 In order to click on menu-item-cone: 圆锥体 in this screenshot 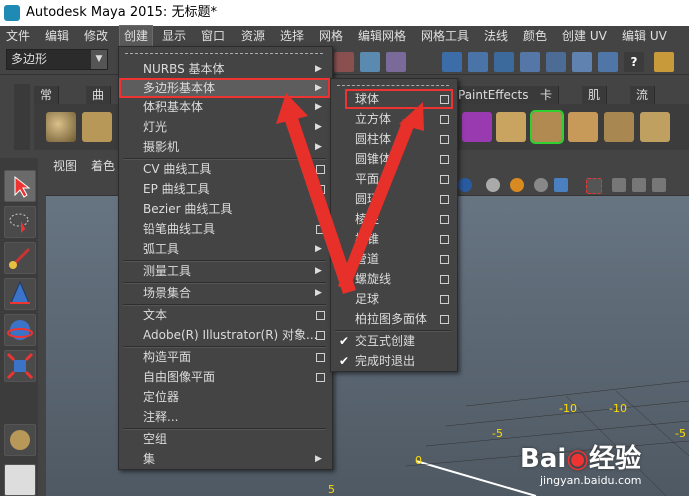, I will do `click(393, 159)`.